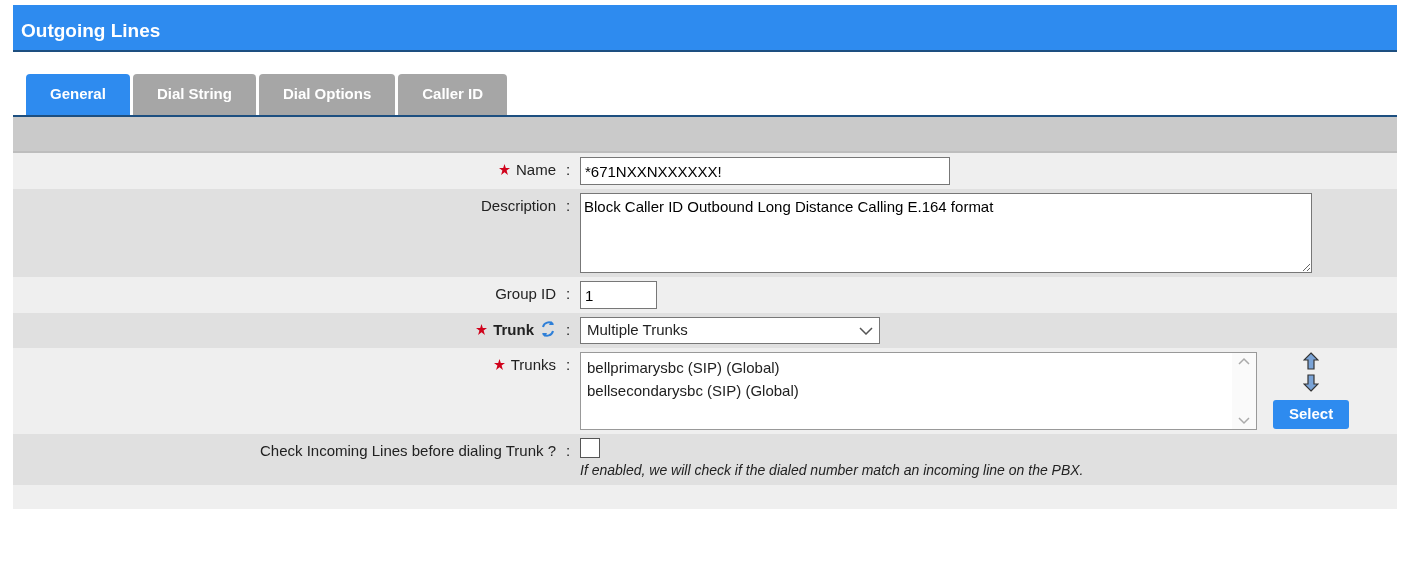  What do you see at coordinates (518, 206) in the screenshot?
I see `field-label: Description` at bounding box center [518, 206].